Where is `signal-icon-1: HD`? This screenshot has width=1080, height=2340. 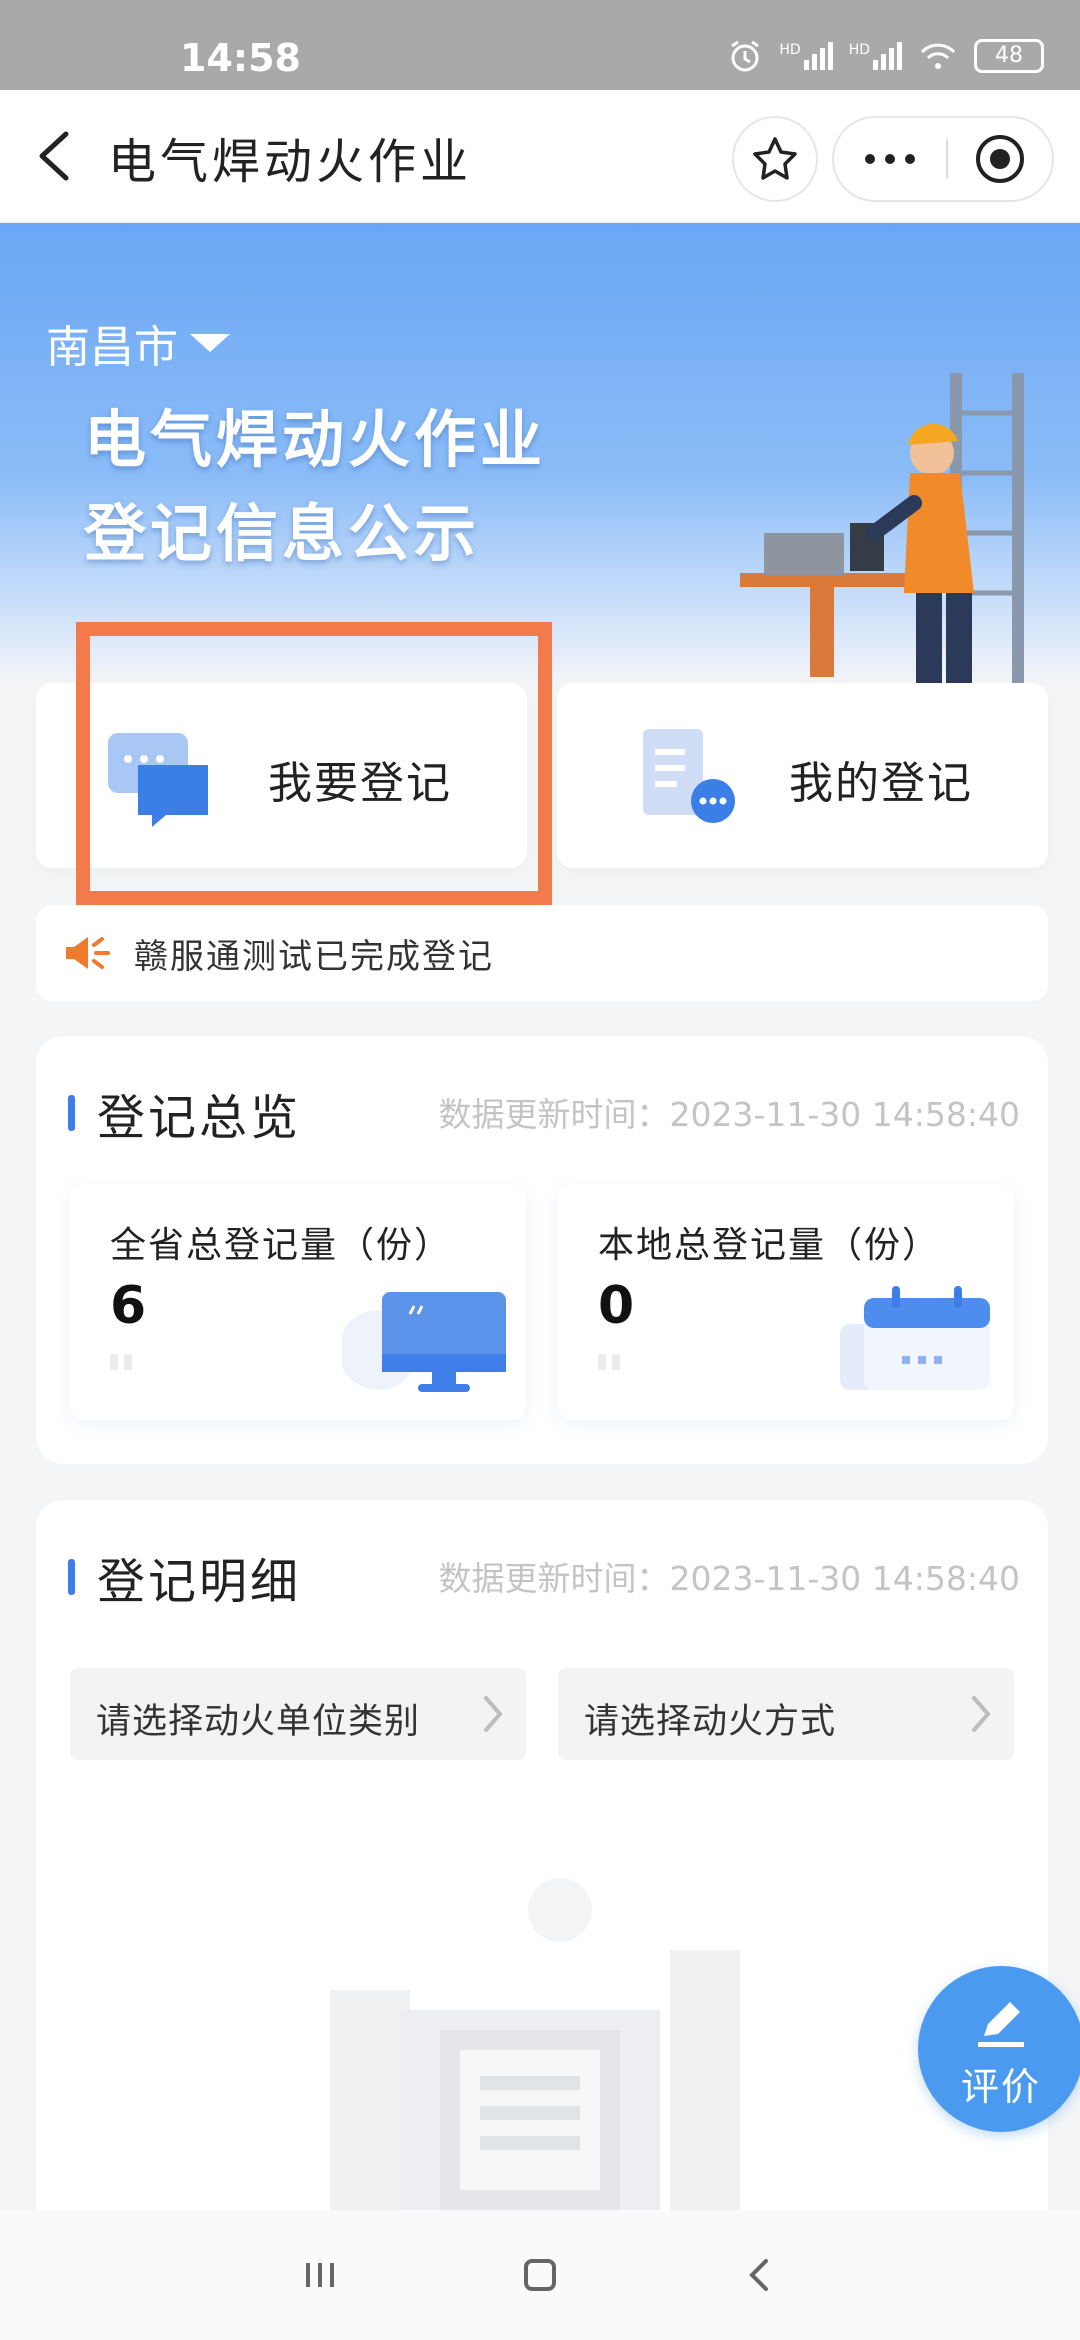
signal-icon-1: HD is located at coordinates (806, 56).